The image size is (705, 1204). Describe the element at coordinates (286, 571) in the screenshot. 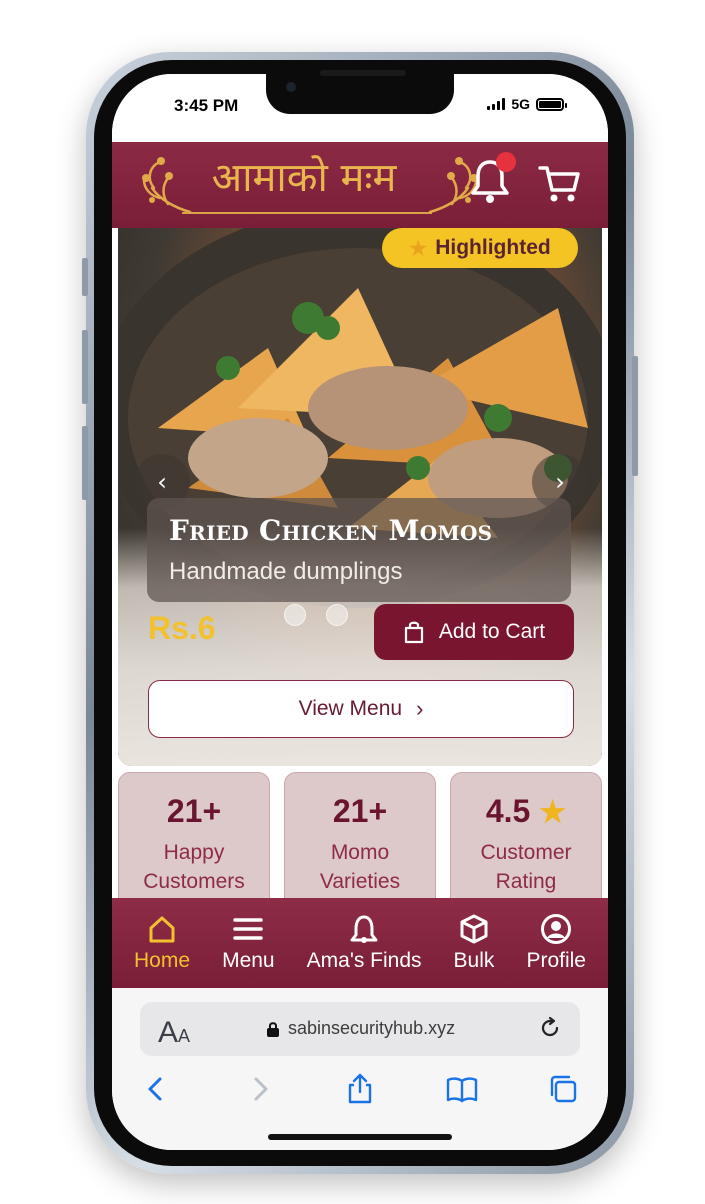

I see `product-subtitle: Handmade dumplings` at that location.